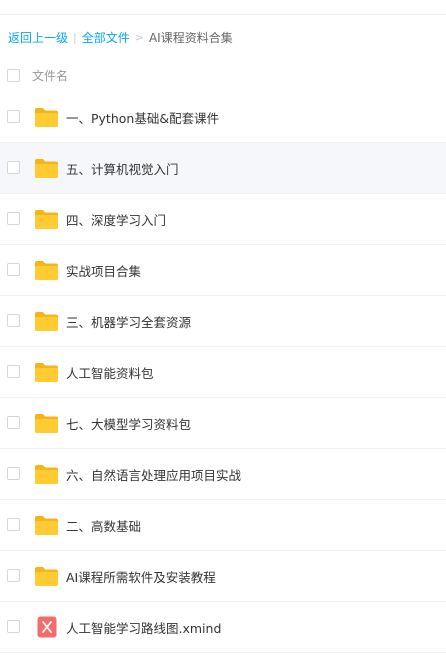  Describe the element at coordinates (116, 219) in the screenshot. I see `file-name: 四、深度学习入门` at that location.